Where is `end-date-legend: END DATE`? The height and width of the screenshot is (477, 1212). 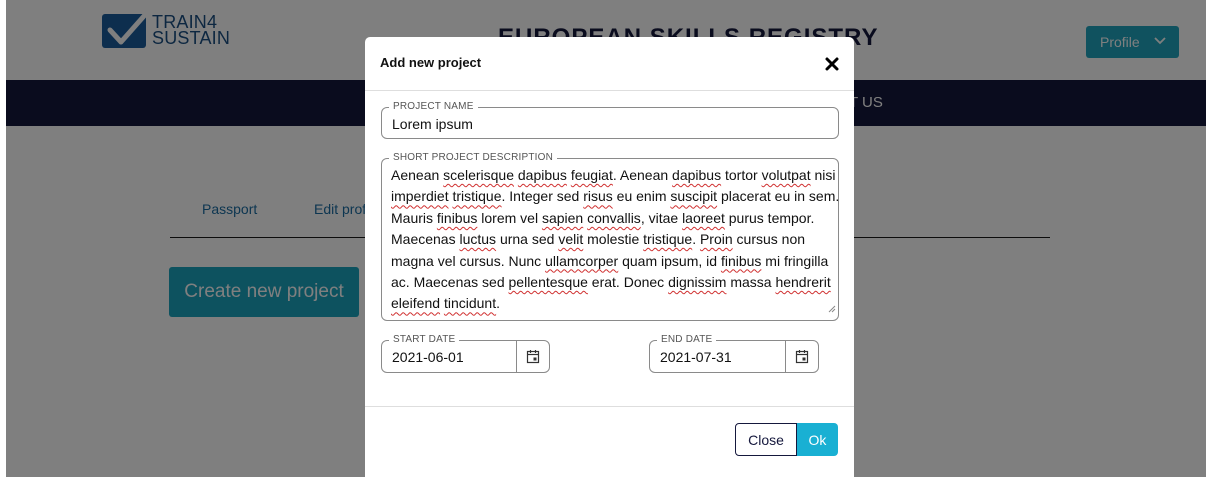
end-date-legend: END DATE is located at coordinates (687, 340).